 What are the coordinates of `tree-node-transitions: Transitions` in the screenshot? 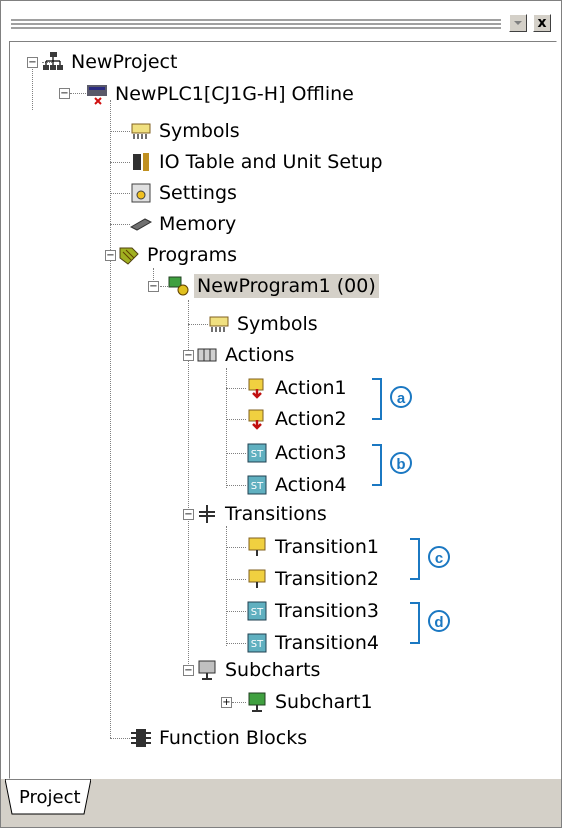 It's located at (263, 514).